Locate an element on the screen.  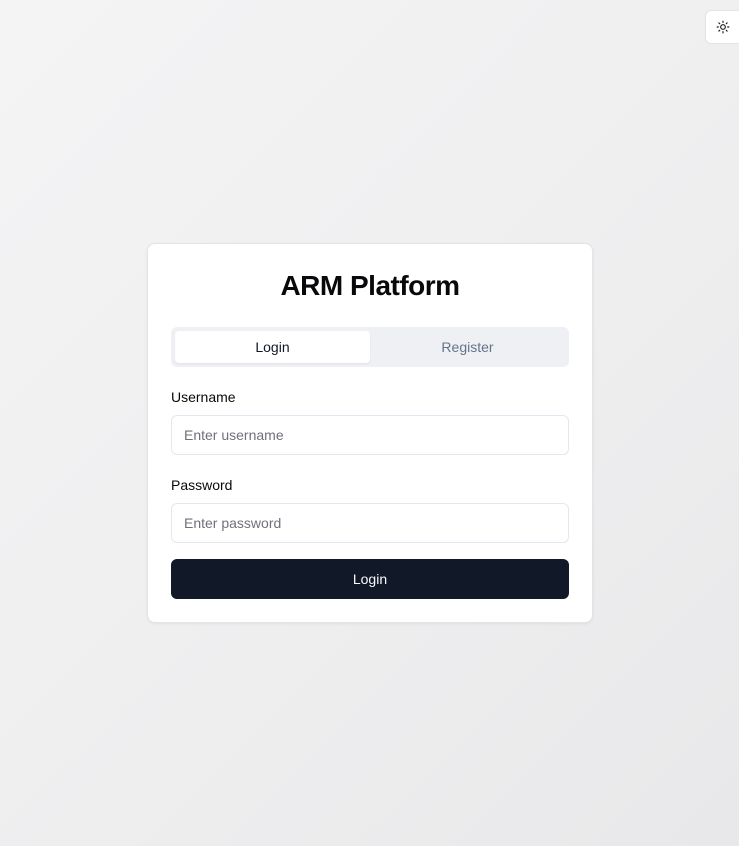
auth-tabs: Login Register is located at coordinates (370, 347).